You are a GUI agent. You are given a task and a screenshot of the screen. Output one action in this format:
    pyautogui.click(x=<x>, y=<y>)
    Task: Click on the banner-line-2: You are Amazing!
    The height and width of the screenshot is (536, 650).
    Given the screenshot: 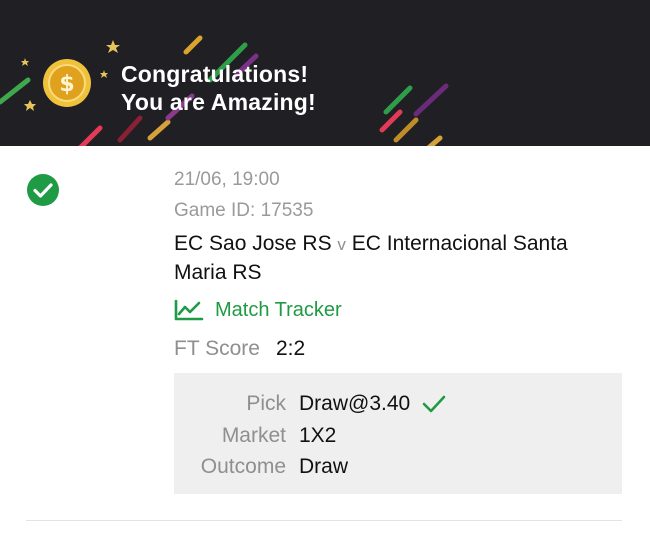 What is the action you would take?
    pyautogui.click(x=218, y=102)
    